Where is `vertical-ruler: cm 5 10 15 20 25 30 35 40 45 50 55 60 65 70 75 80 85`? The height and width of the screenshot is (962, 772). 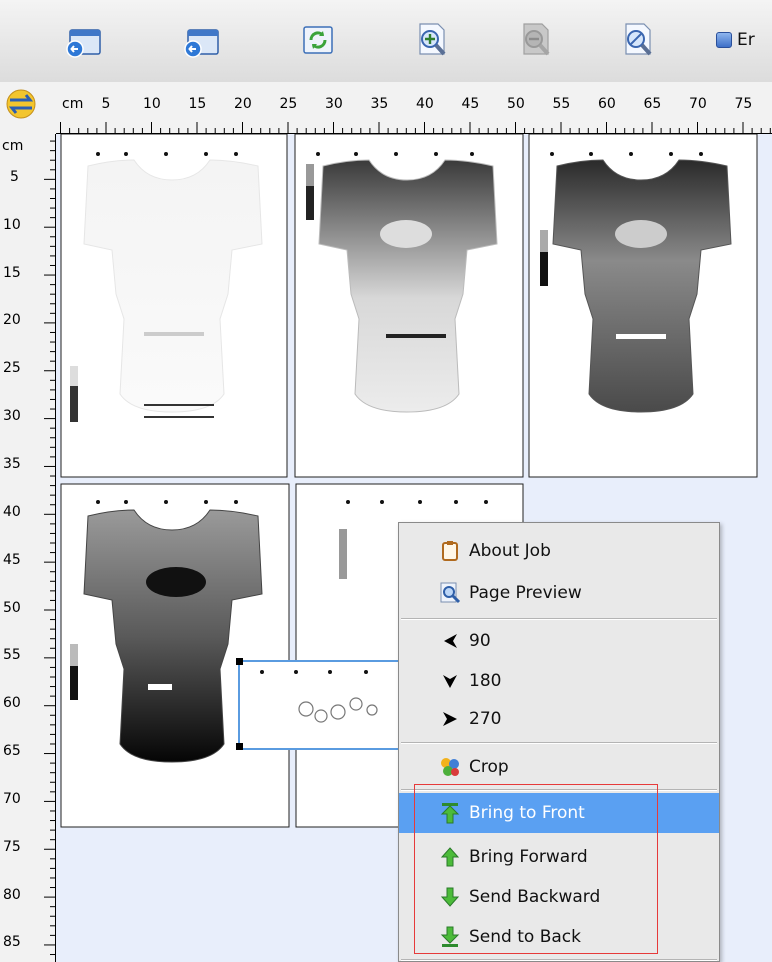 vertical-ruler: cm 5 10 15 20 25 30 35 40 45 50 55 60 65 70 75 80 85 is located at coordinates (28, 548).